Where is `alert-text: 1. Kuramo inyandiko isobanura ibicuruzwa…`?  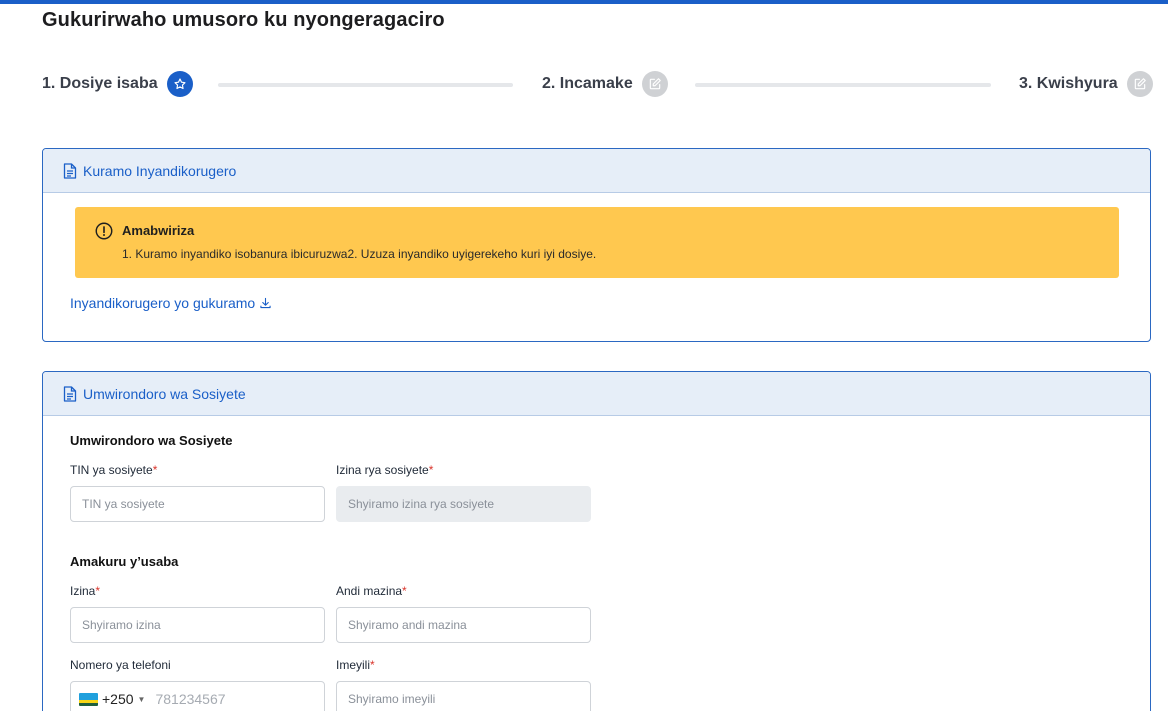 alert-text: 1. Kuramo inyandiko isobanura ibicuruzwa… is located at coordinates (359, 254).